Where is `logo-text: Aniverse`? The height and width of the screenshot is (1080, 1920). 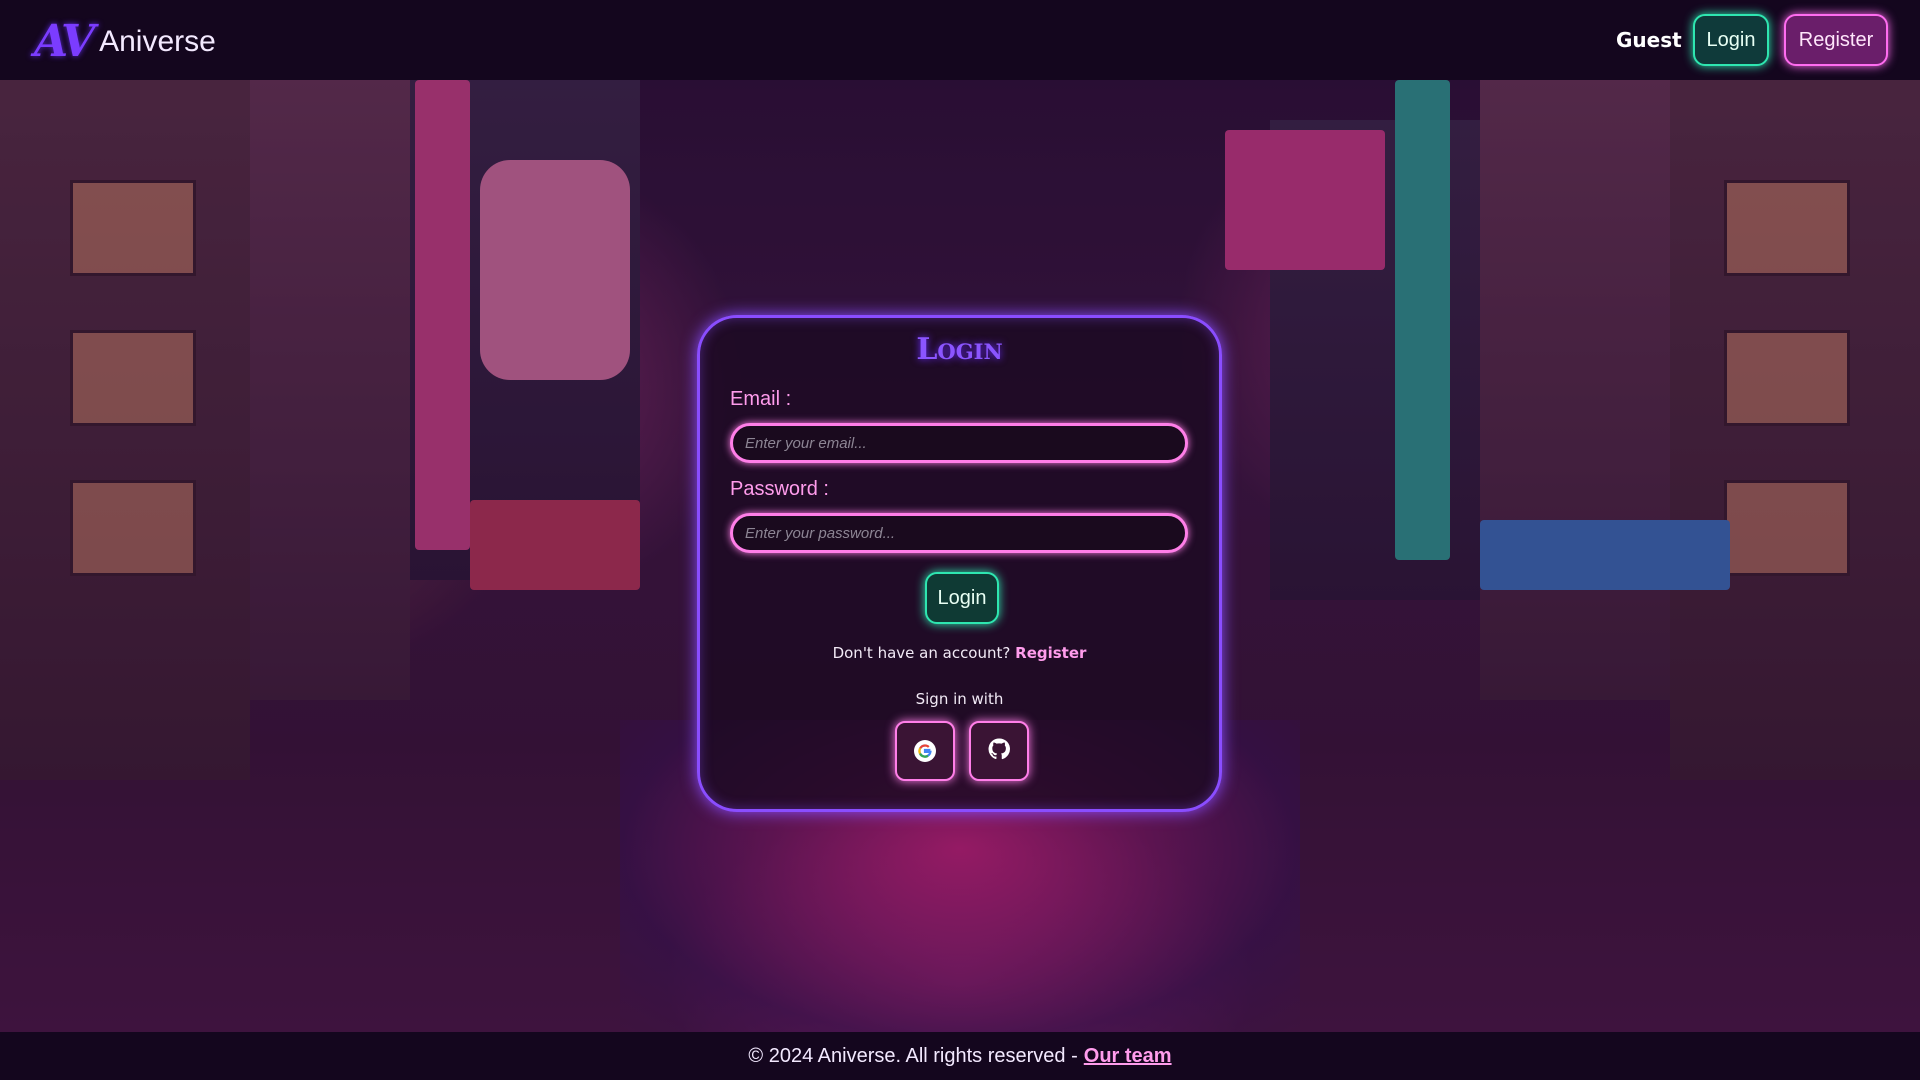
logo-text: Aniverse is located at coordinates (157, 41).